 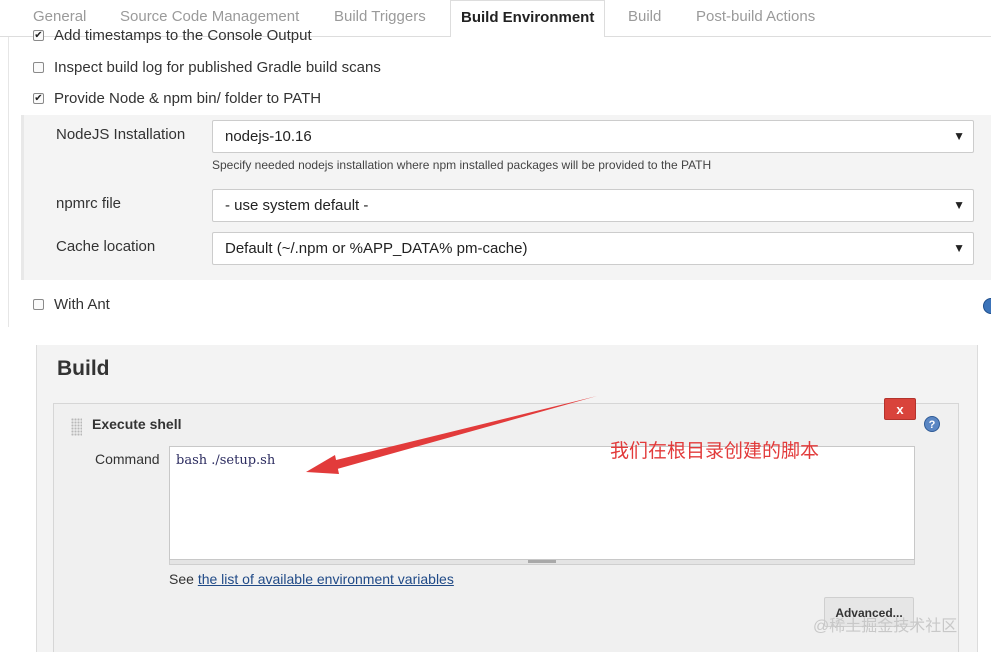 I want to click on nodejs-installation-label: NodeJS Installation, so click(x=121, y=134).